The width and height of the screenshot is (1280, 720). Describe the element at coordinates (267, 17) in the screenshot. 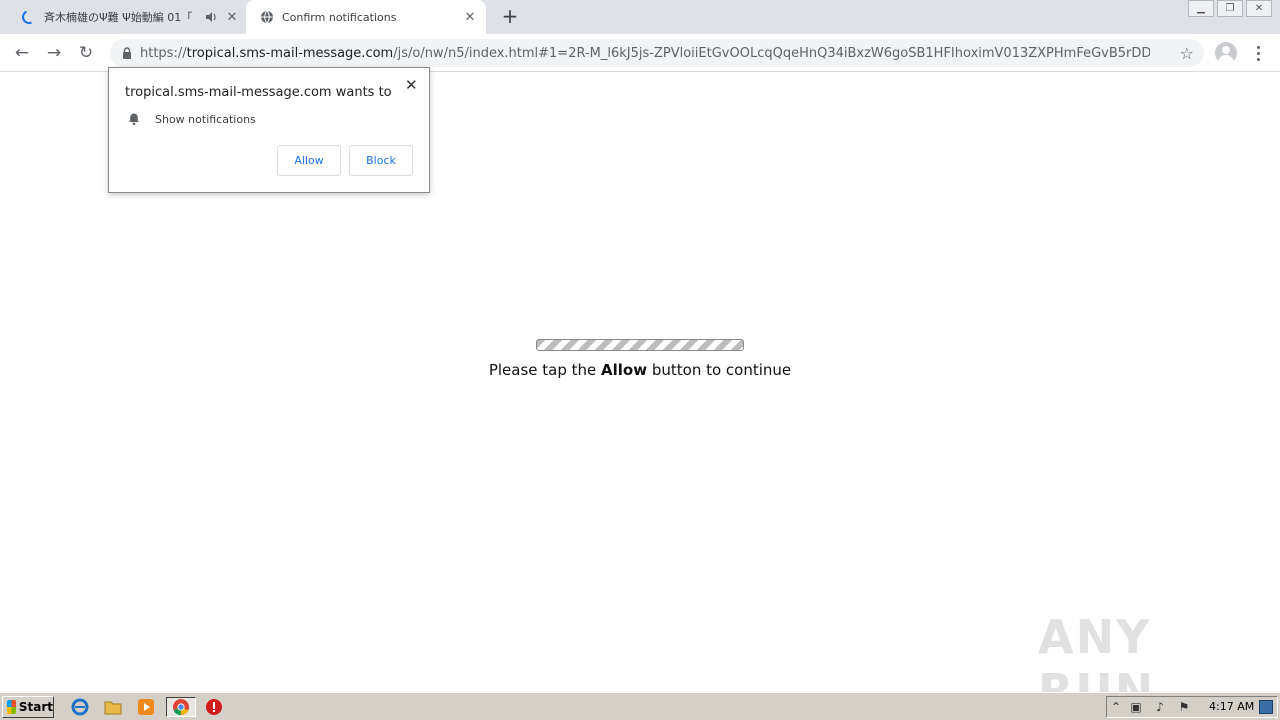

I see `globe-icon` at that location.